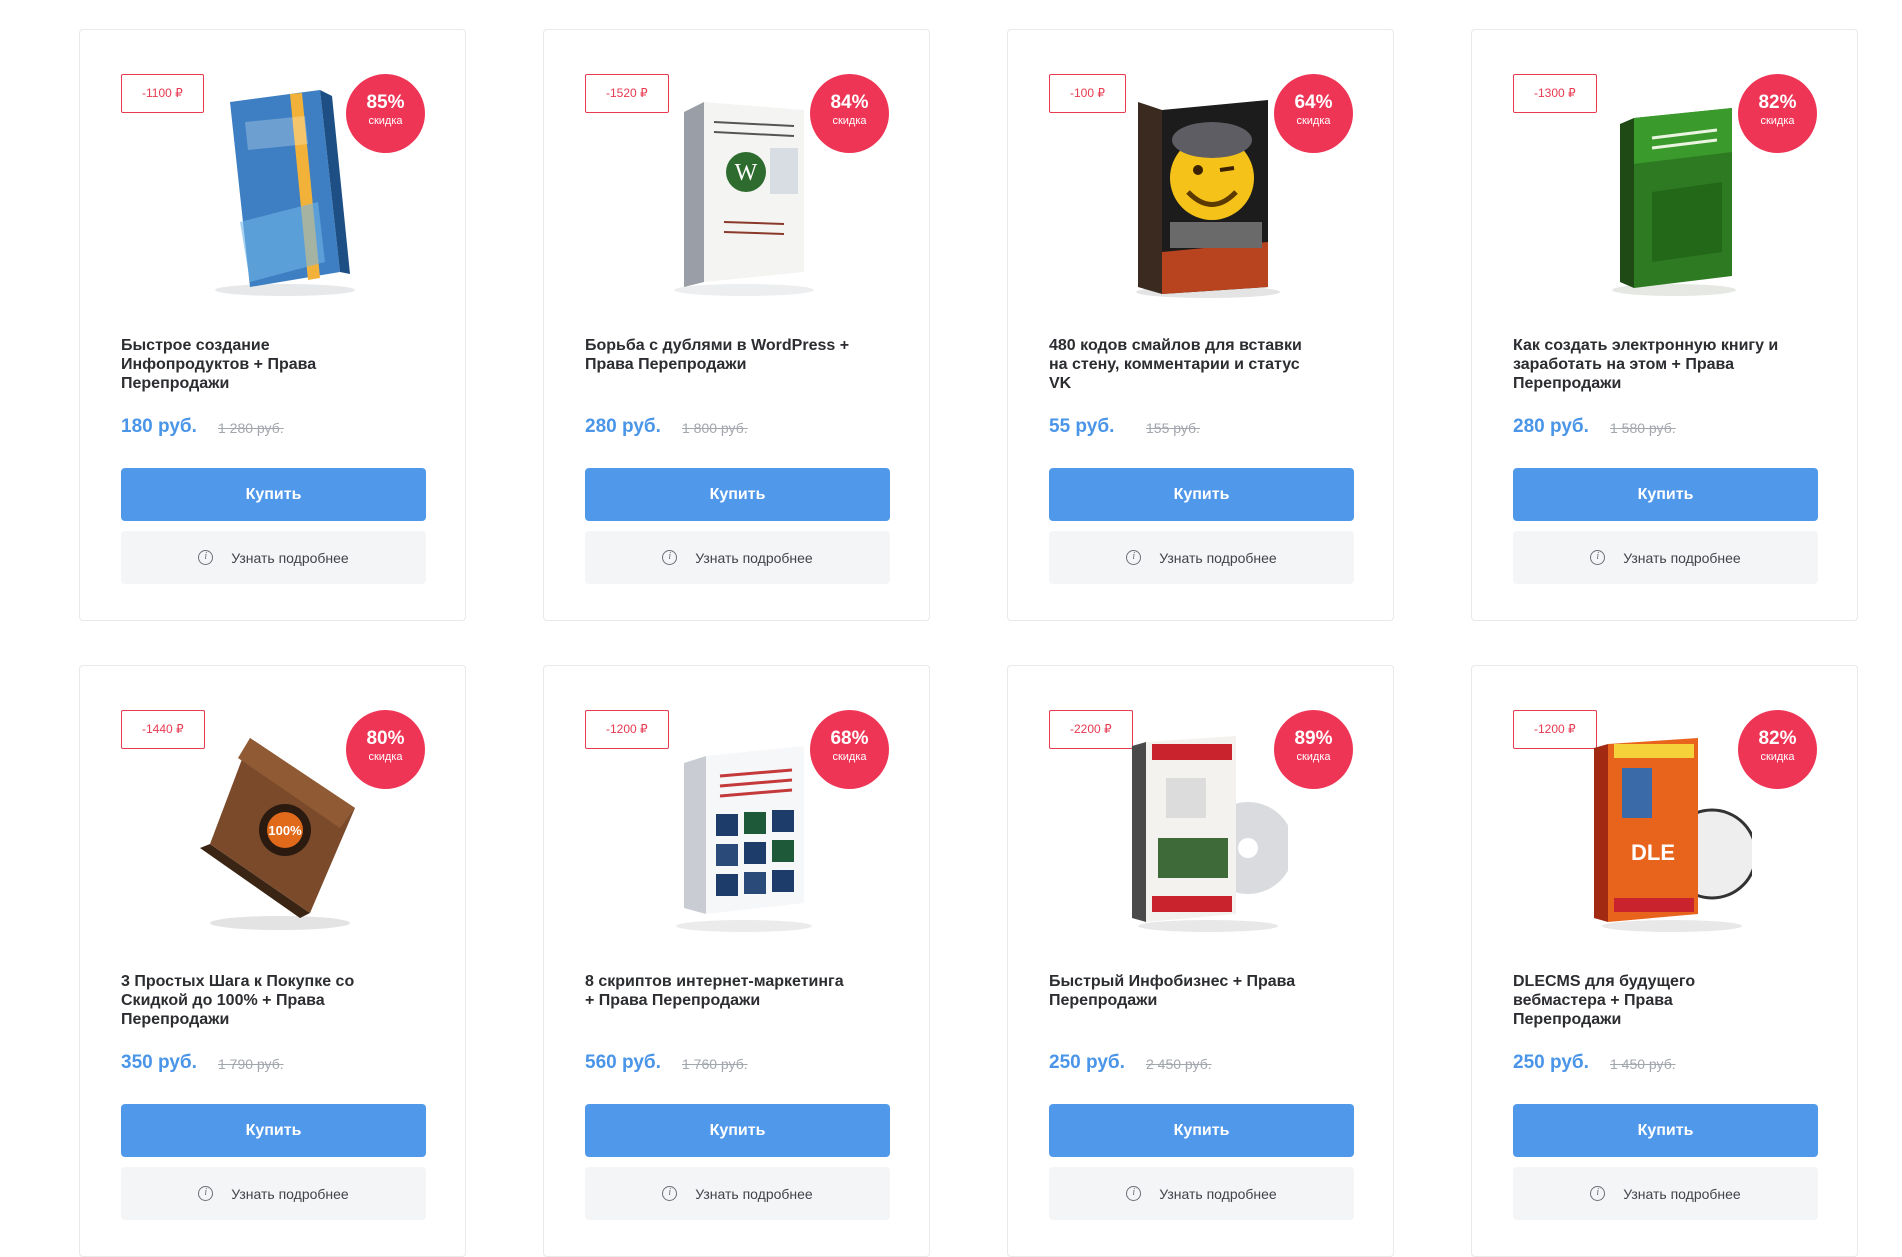  What do you see at coordinates (739, 827) in the screenshot?
I see `scripts-box-icon` at bounding box center [739, 827].